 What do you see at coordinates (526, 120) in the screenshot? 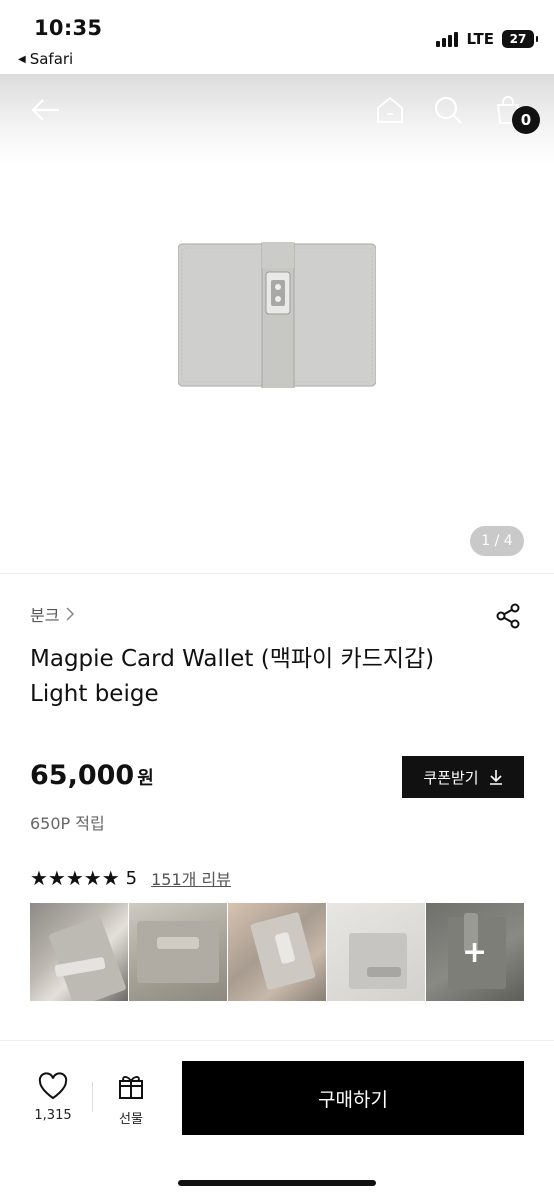
I see `cart-count-badge: 0` at bounding box center [526, 120].